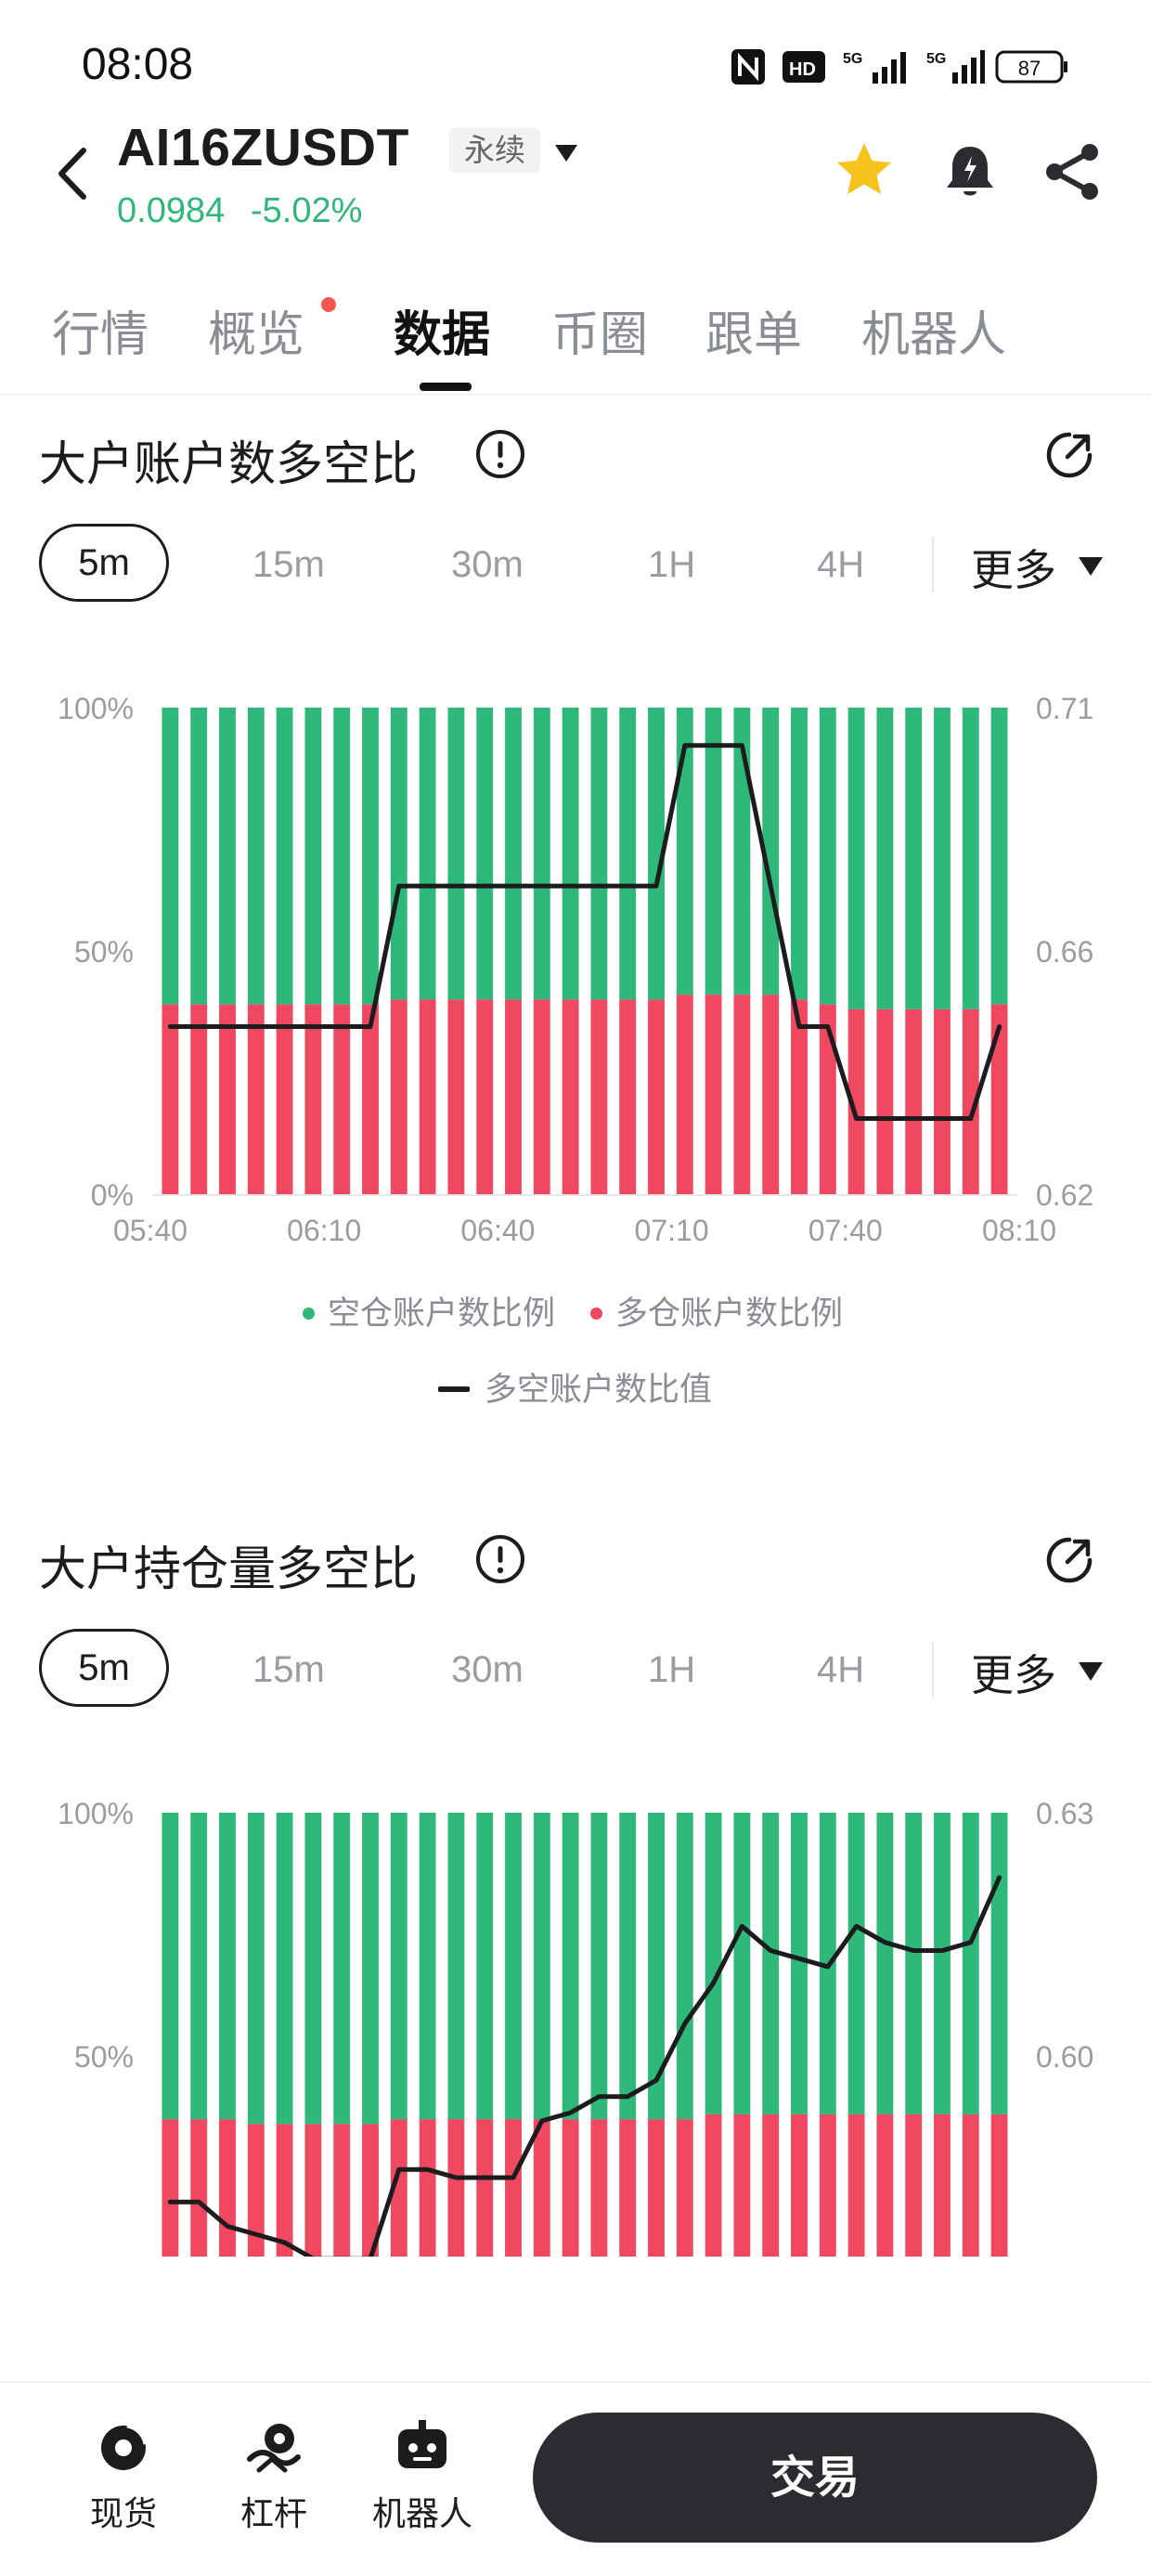 This screenshot has height=2576, width=1151. What do you see at coordinates (273, 2476) in the screenshot?
I see `nav-margin: 杠杆` at bounding box center [273, 2476].